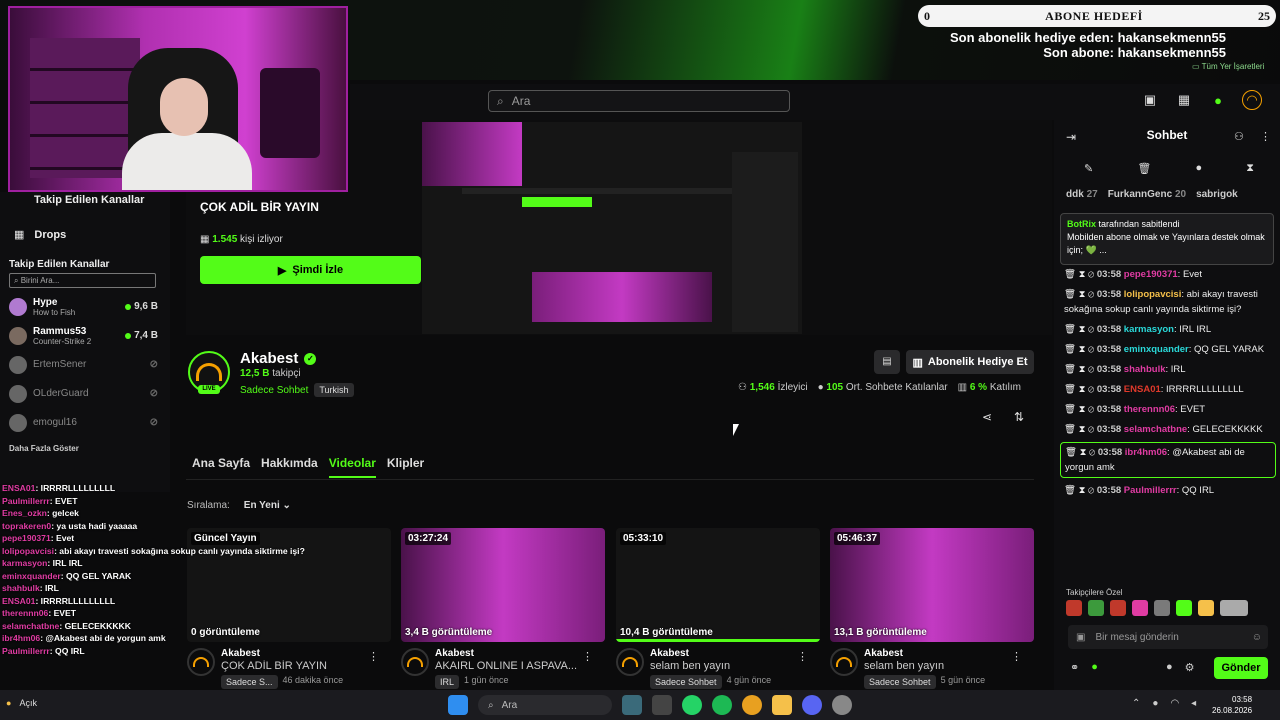  I want to click on message-user: shahbulk, so click(1145, 369).